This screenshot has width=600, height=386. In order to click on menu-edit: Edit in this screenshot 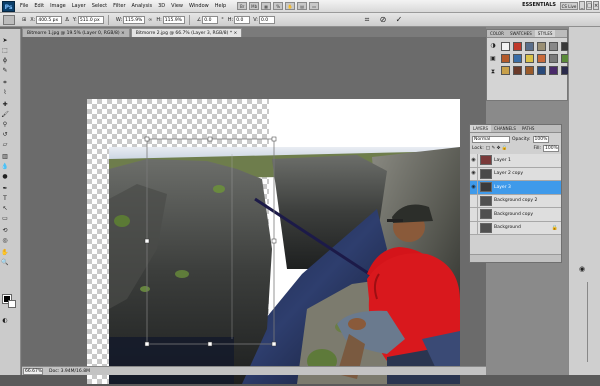, I will do `click(39, 6)`.